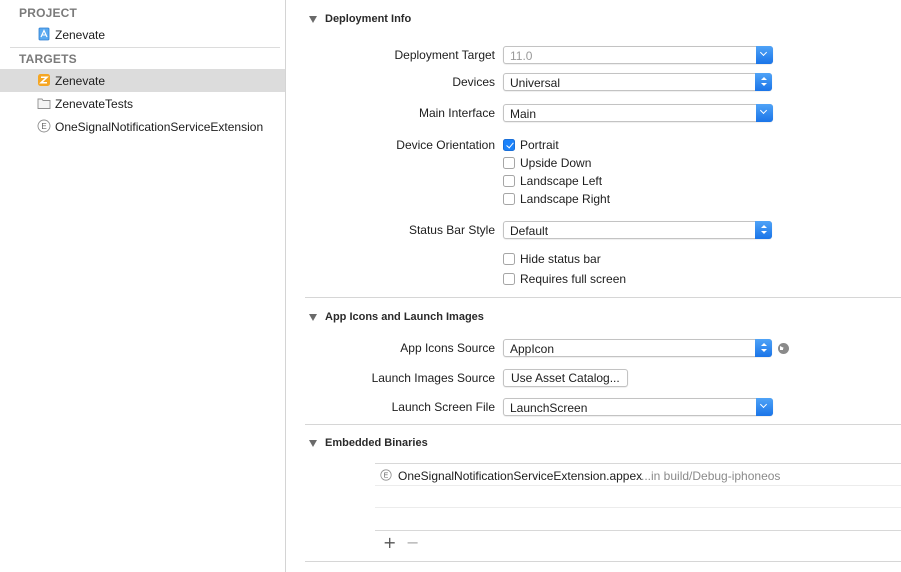 The image size is (901, 572). Describe the element at coordinates (389, 543) in the screenshot. I see `add-icon: +` at that location.